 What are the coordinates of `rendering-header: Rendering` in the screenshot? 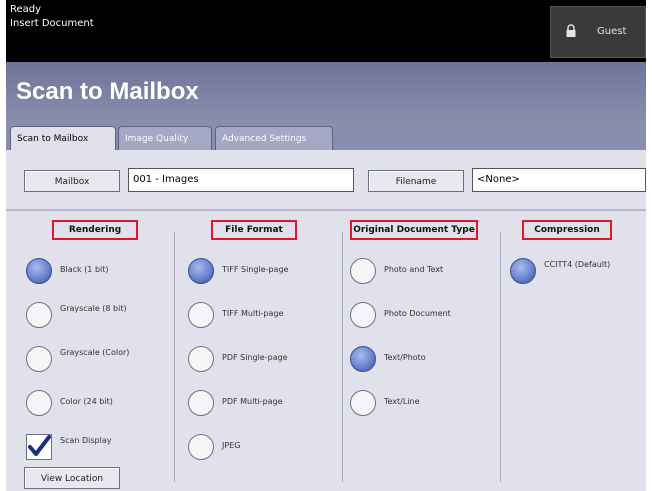 It's located at (95, 230).